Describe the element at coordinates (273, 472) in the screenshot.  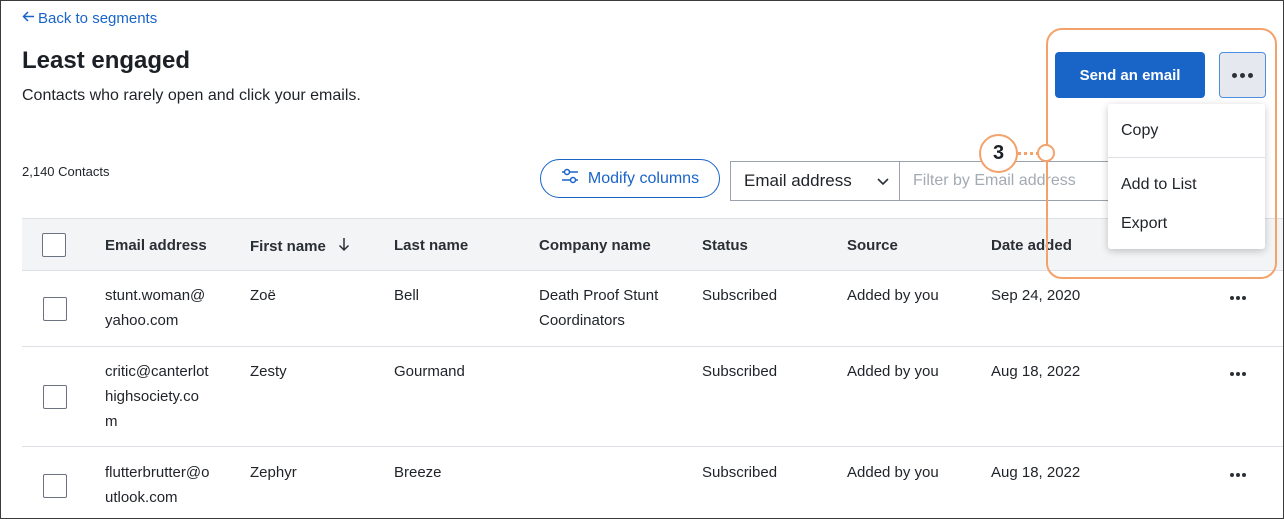
I see `cell-first-name: Zephyr` at that location.